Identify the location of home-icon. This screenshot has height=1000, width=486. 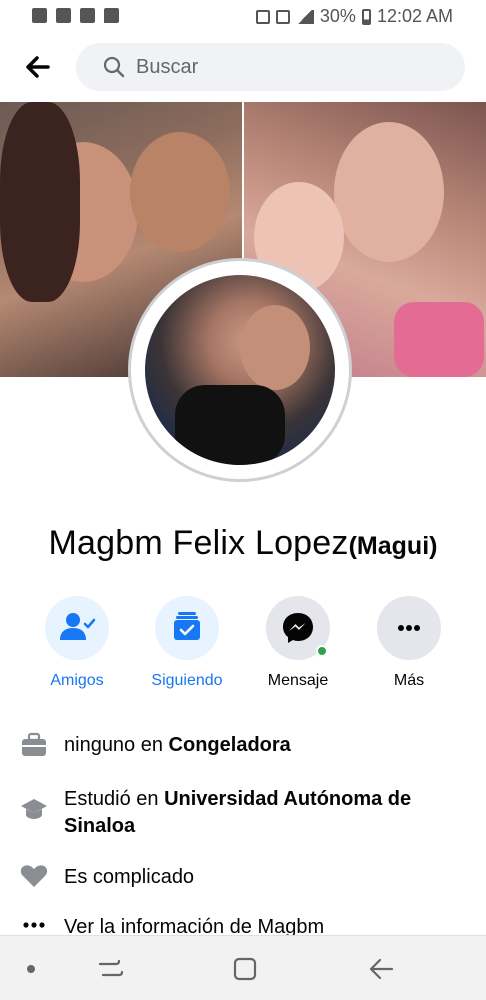
(245, 969).